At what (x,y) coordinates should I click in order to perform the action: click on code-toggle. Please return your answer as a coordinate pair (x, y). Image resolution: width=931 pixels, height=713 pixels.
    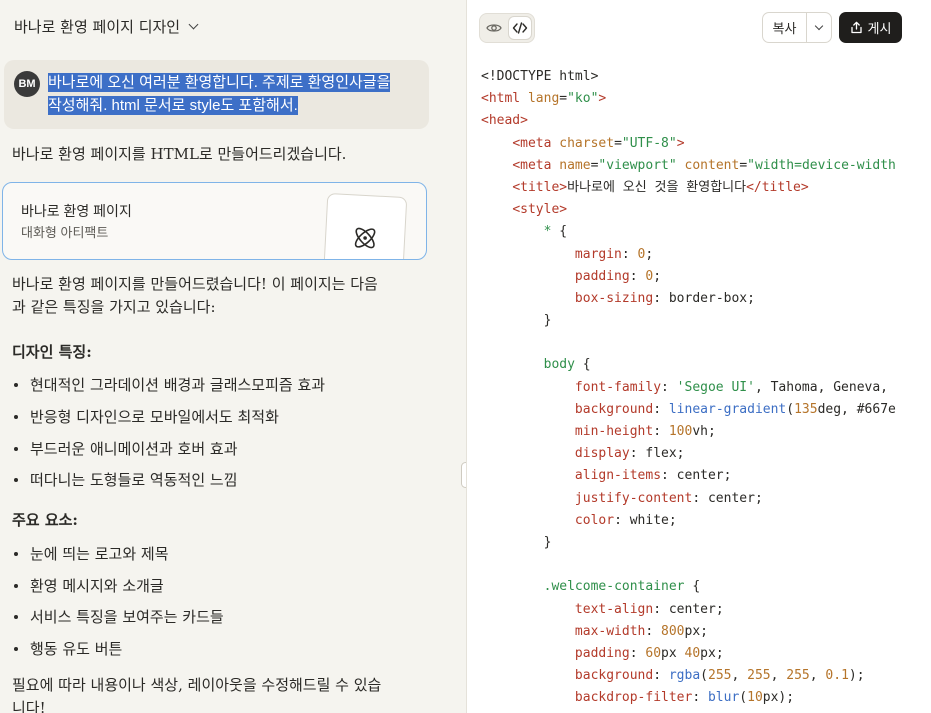
    Looking at the image, I should click on (520, 28).